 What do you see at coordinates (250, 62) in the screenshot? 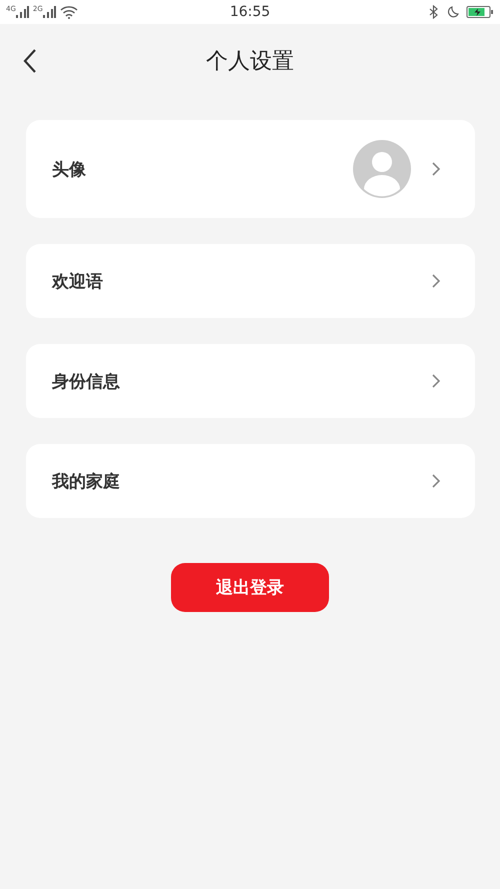
I see `page-title: 个人设置` at bounding box center [250, 62].